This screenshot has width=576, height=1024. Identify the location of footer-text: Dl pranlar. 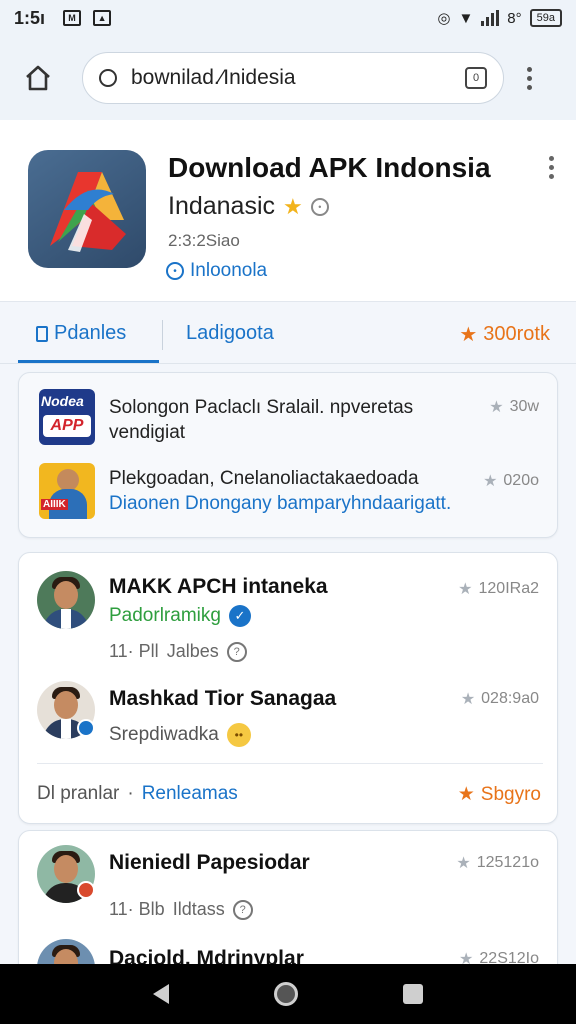
(78, 793).